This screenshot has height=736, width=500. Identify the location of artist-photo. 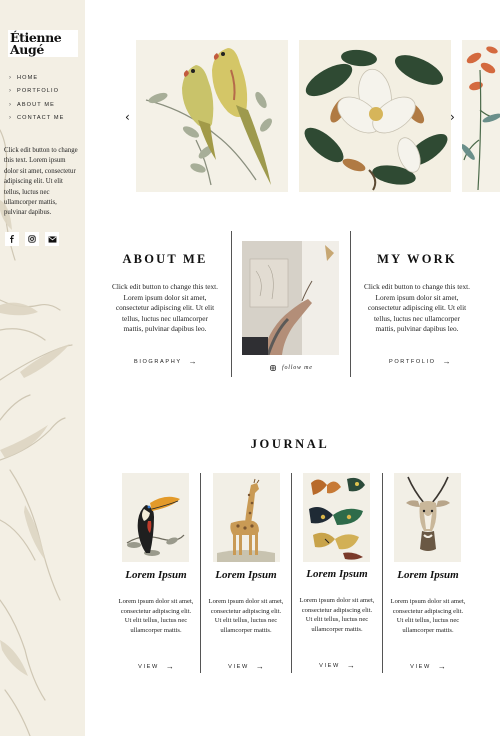
(290, 298).